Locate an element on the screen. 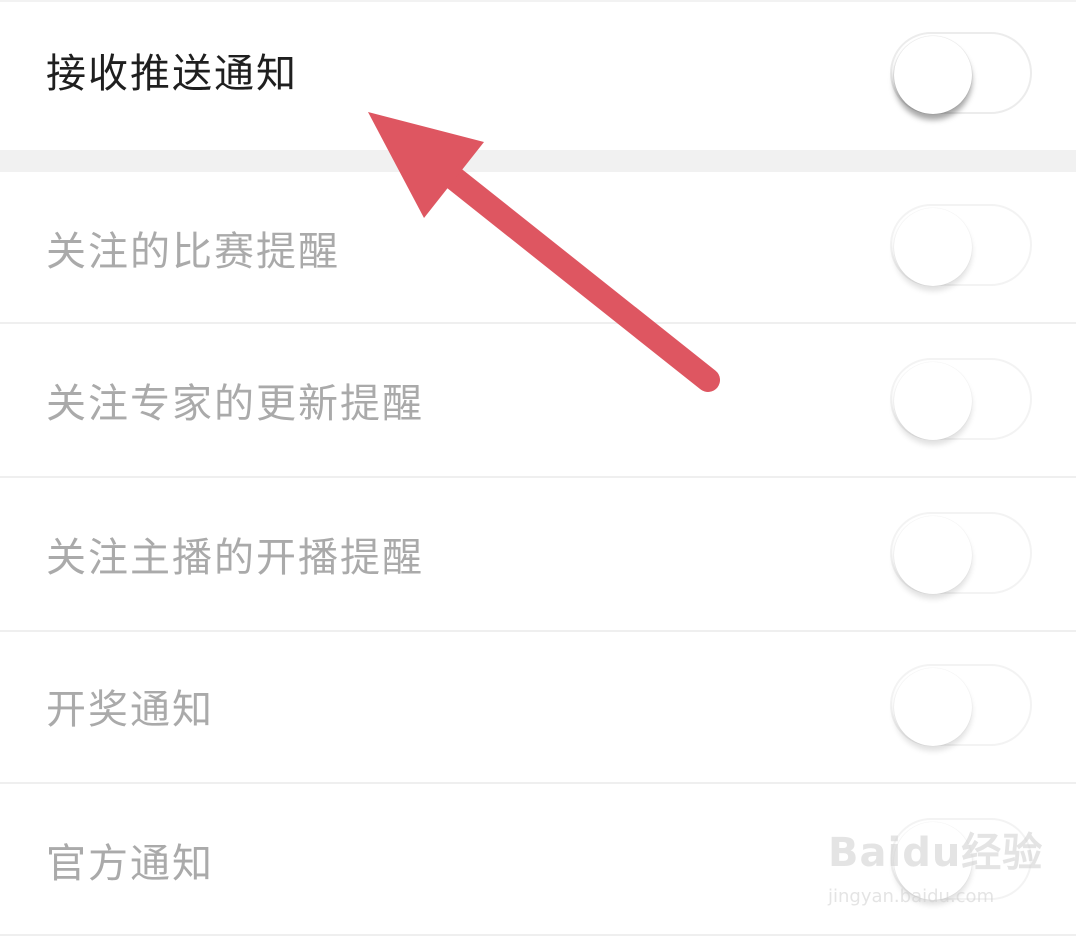  receive-push-toggle is located at coordinates (961, 73).